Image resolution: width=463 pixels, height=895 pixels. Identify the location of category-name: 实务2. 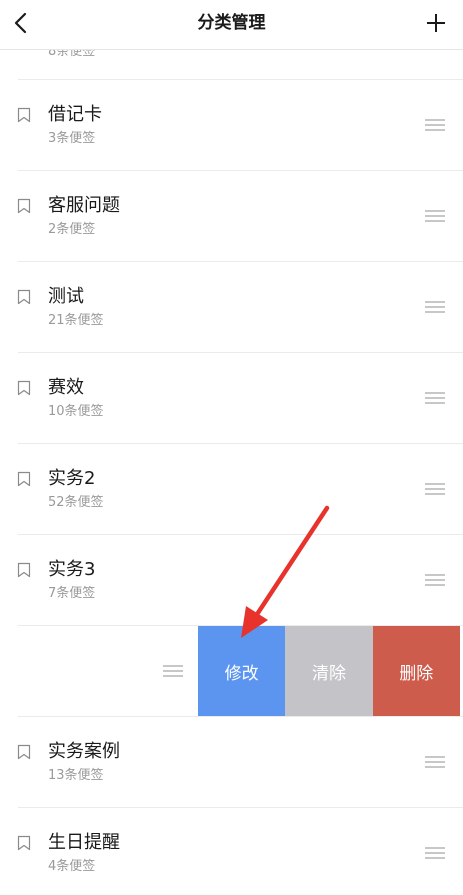
(72, 478).